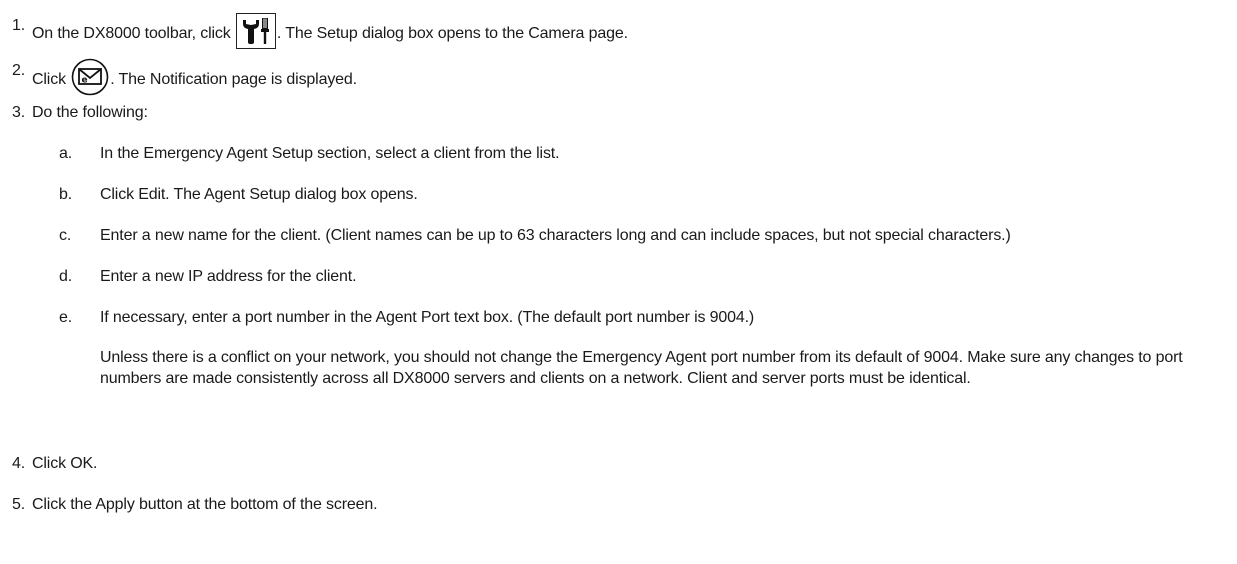  Describe the element at coordinates (228, 276) in the screenshot. I see `substep-text: Enter a new IP address for the client.` at that location.